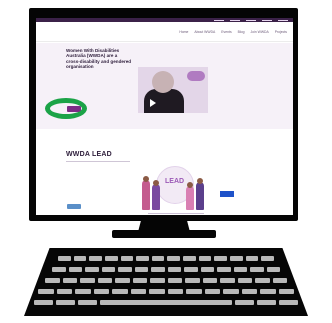 This screenshot has height=323, width=332. What do you see at coordinates (196, 76) in the screenshot?
I see `video-logo-icon` at bounding box center [196, 76].